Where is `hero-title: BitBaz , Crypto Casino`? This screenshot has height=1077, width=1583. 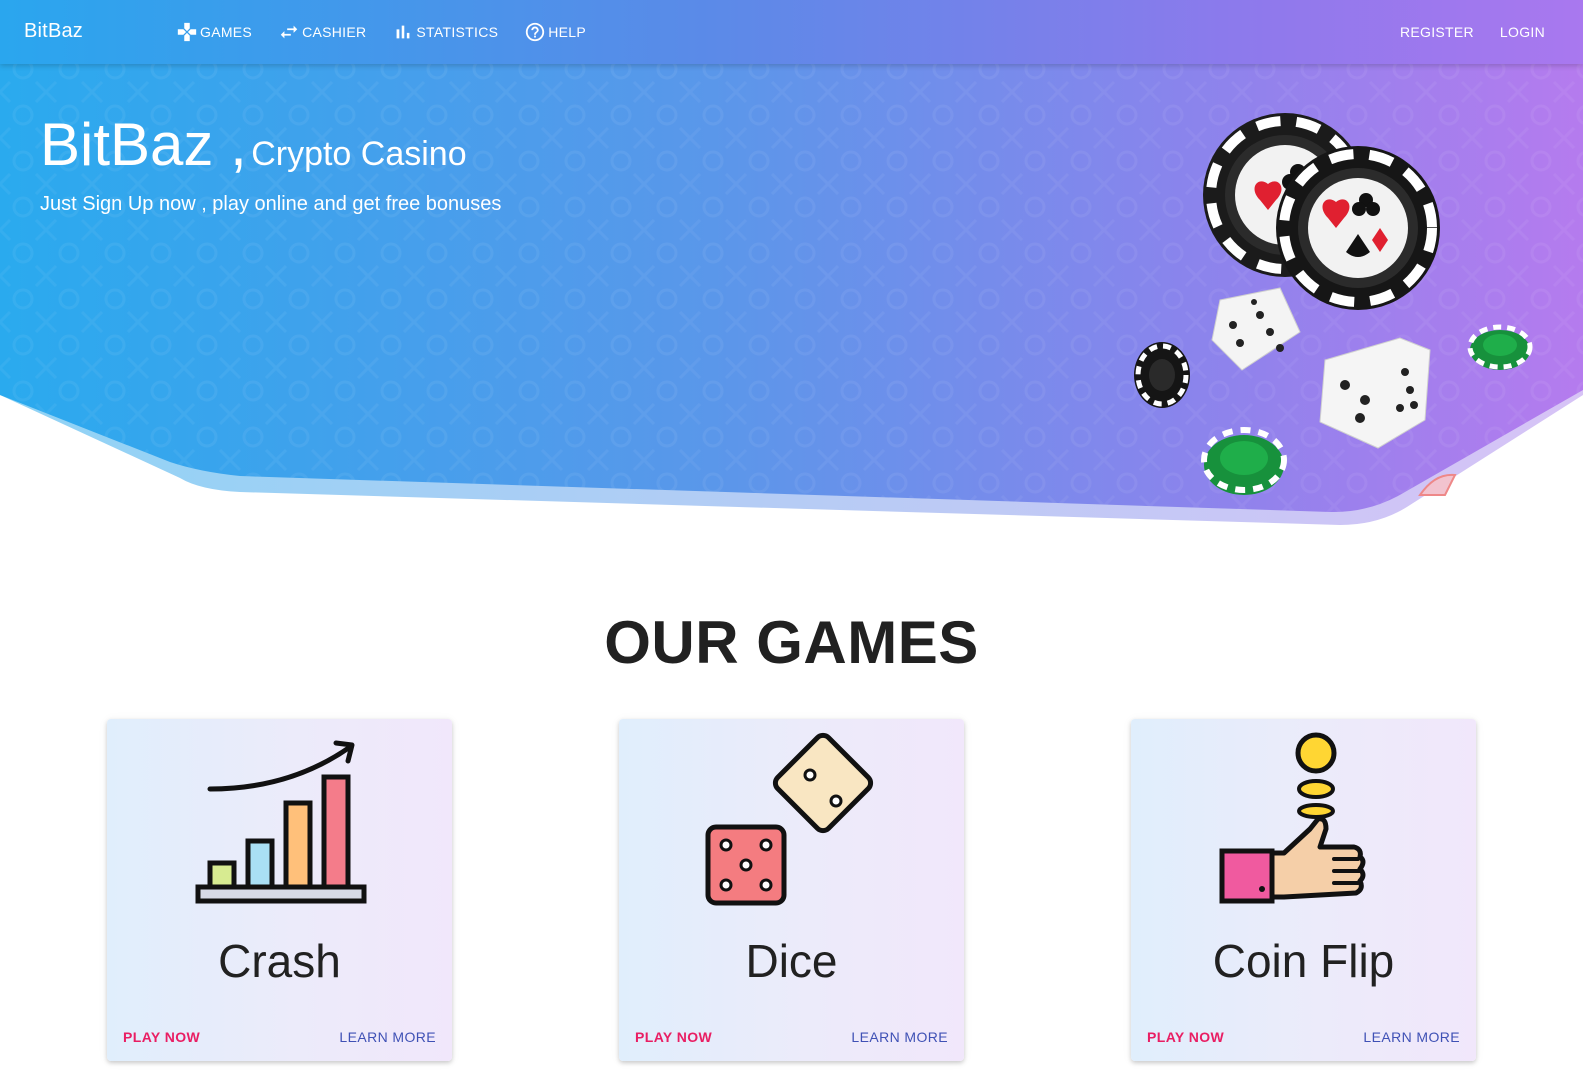 hero-title: BitBaz , Crypto Casino is located at coordinates (253, 144).